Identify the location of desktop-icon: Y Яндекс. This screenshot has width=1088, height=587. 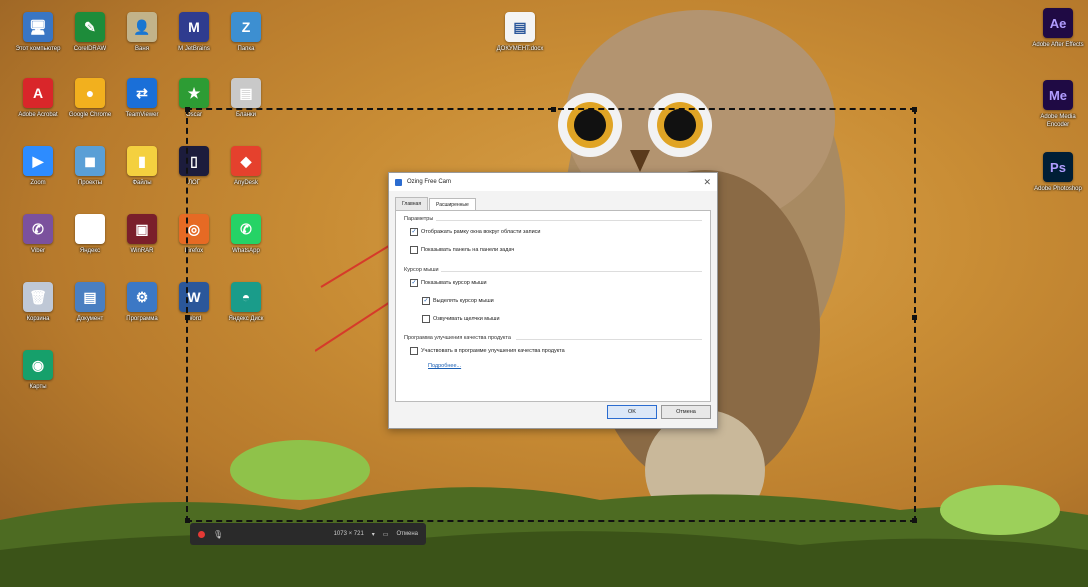
(90, 238).